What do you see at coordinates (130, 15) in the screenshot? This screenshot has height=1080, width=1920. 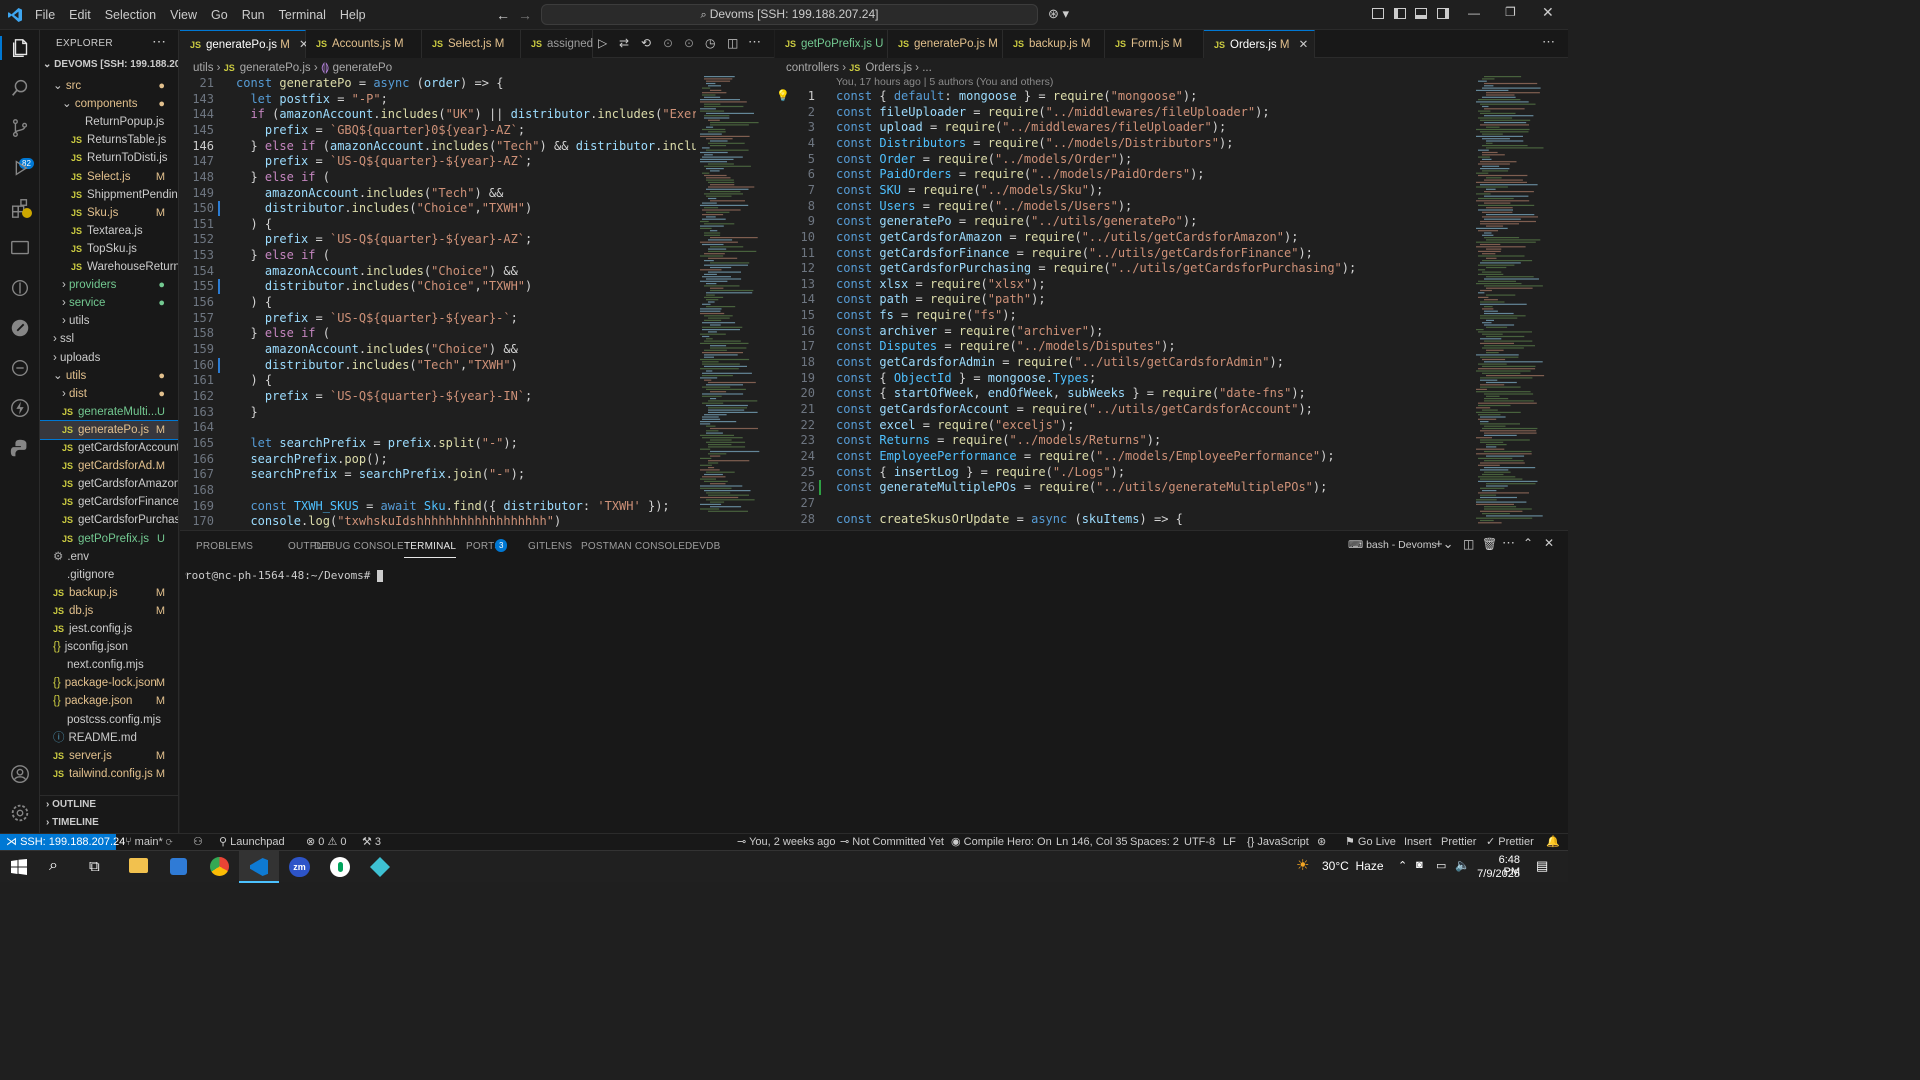 I see `menu-selection: Selection` at bounding box center [130, 15].